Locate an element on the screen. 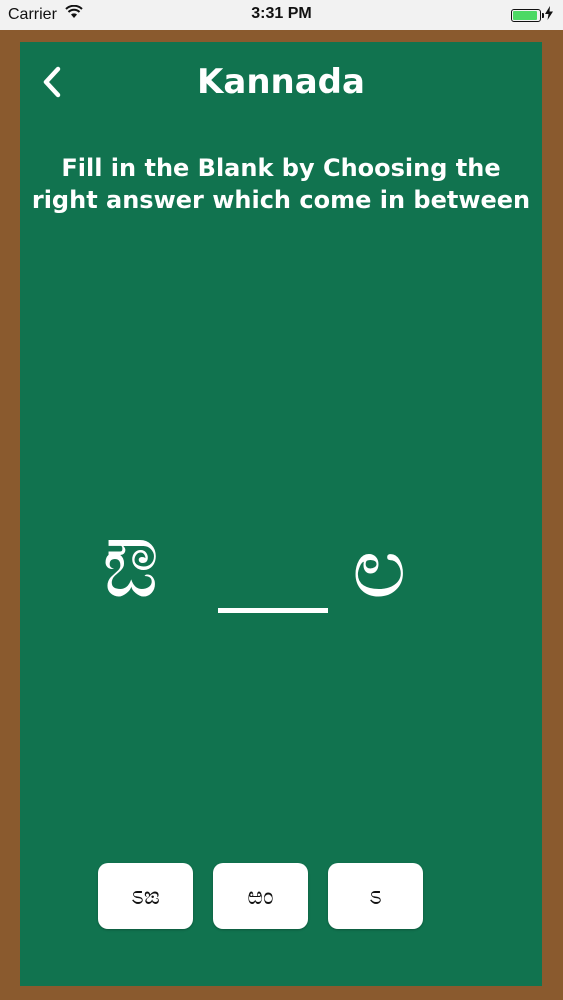  option-button-2: ಱಂ is located at coordinates (260, 896).